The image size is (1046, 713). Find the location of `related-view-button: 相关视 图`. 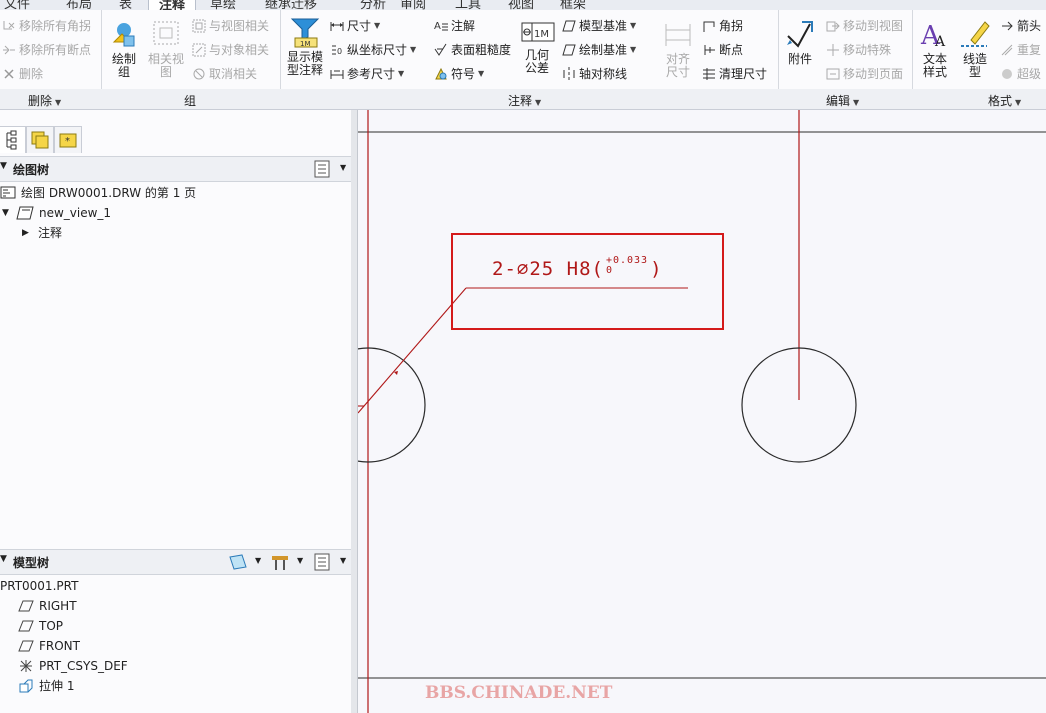

related-view-button: 相关视 图 is located at coordinates (166, 48).